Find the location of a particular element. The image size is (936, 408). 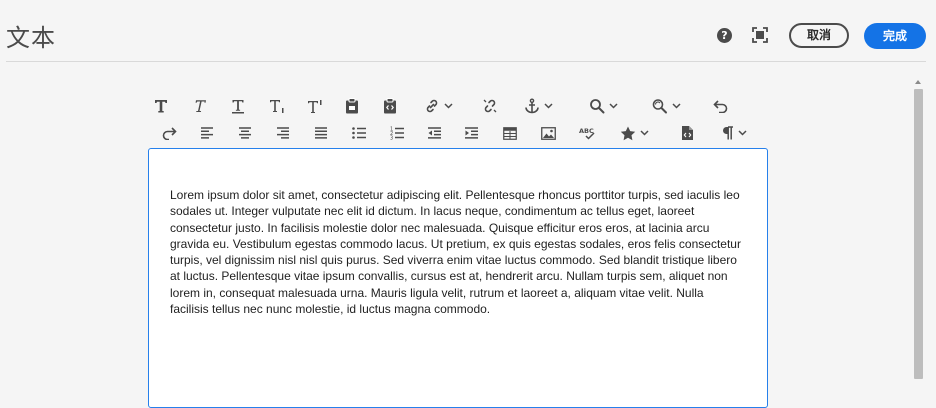

find-icon is located at coordinates (603, 106).